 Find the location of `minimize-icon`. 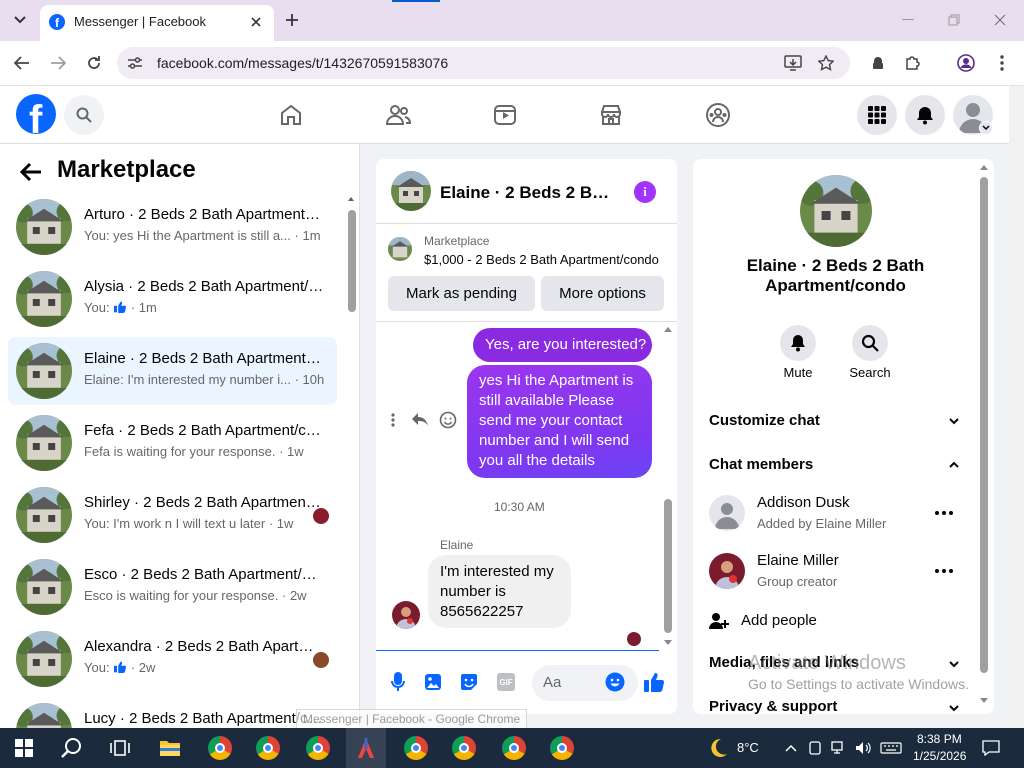

minimize-icon is located at coordinates (908, 20).